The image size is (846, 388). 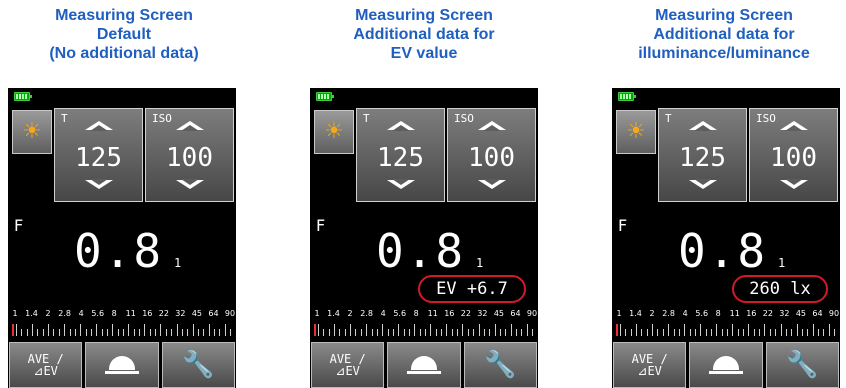 I want to click on aperture-scale-label: 64, so click(x=515, y=313).